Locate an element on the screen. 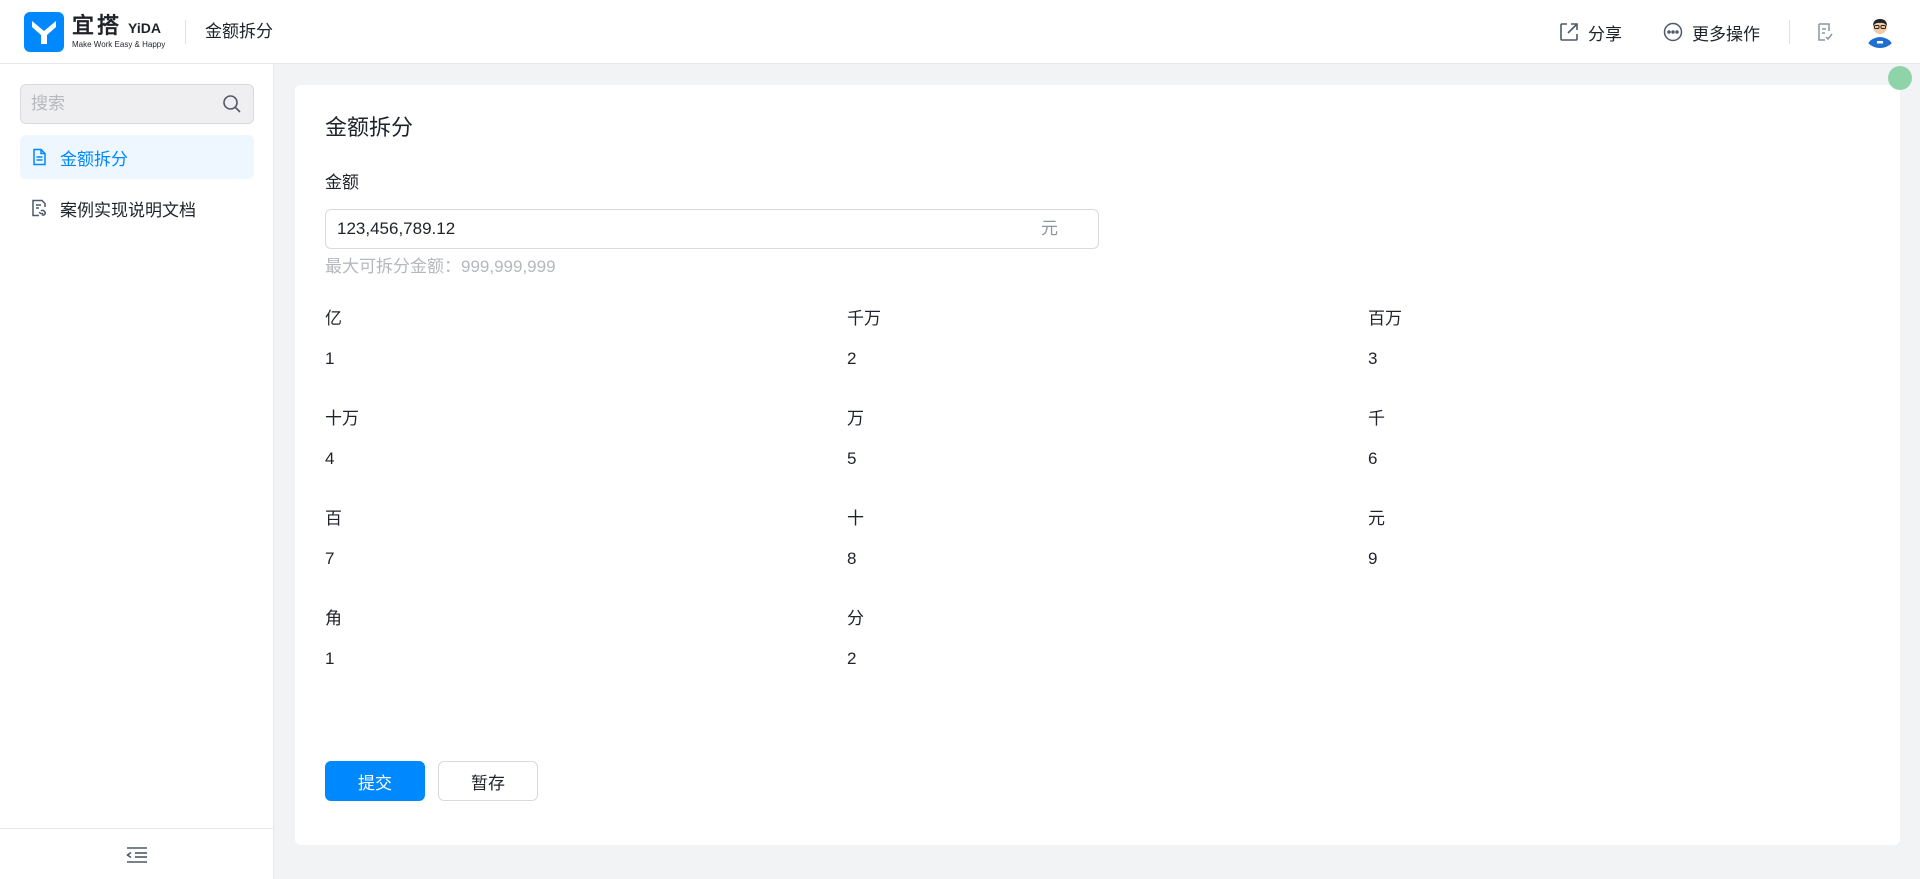 The height and width of the screenshot is (879, 1920). amount-label: 金额 is located at coordinates (342, 182).